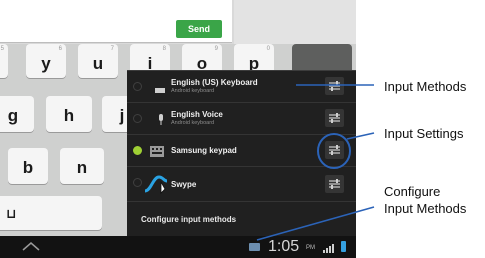 Image resolution: width=485 pixels, height=258 pixels. What do you see at coordinates (241, 184) in the screenshot?
I see `input-method-item-swype: Swype` at bounding box center [241, 184].